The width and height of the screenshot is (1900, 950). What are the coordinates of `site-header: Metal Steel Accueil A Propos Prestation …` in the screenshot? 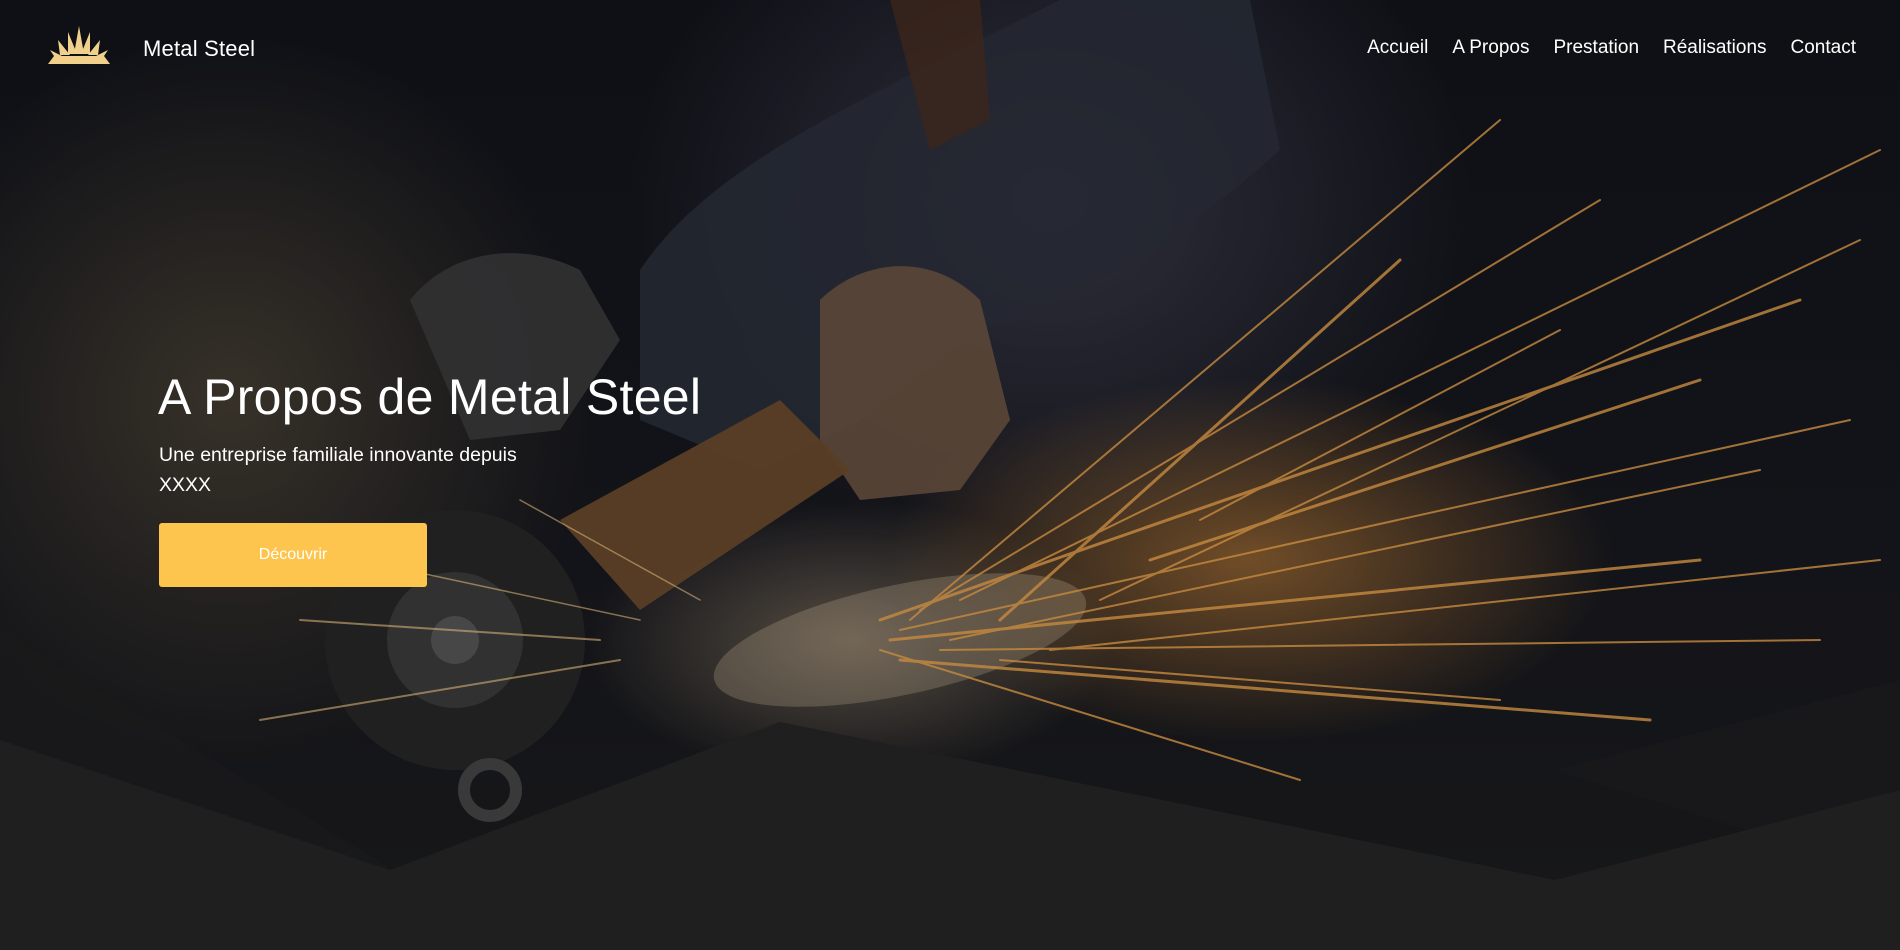 It's located at (950, 50).